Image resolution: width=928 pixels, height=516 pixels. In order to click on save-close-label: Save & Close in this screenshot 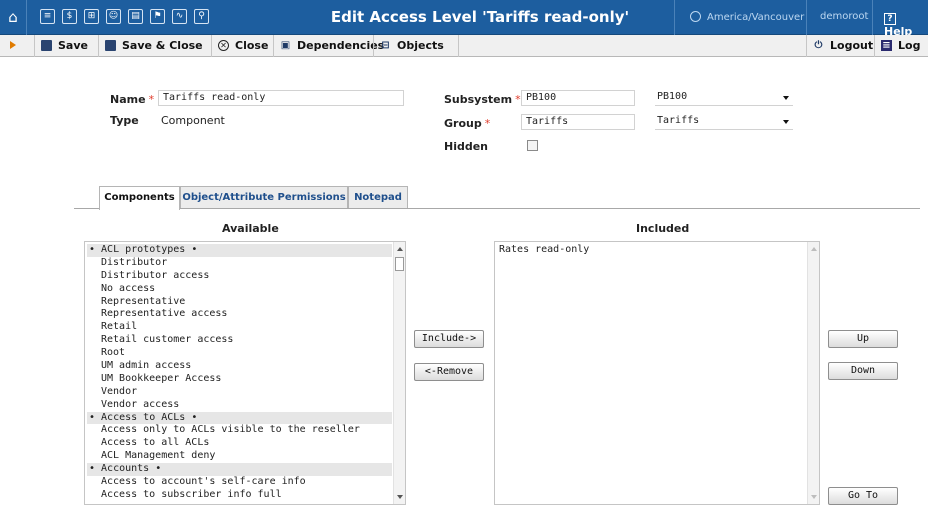, I will do `click(162, 45)`.